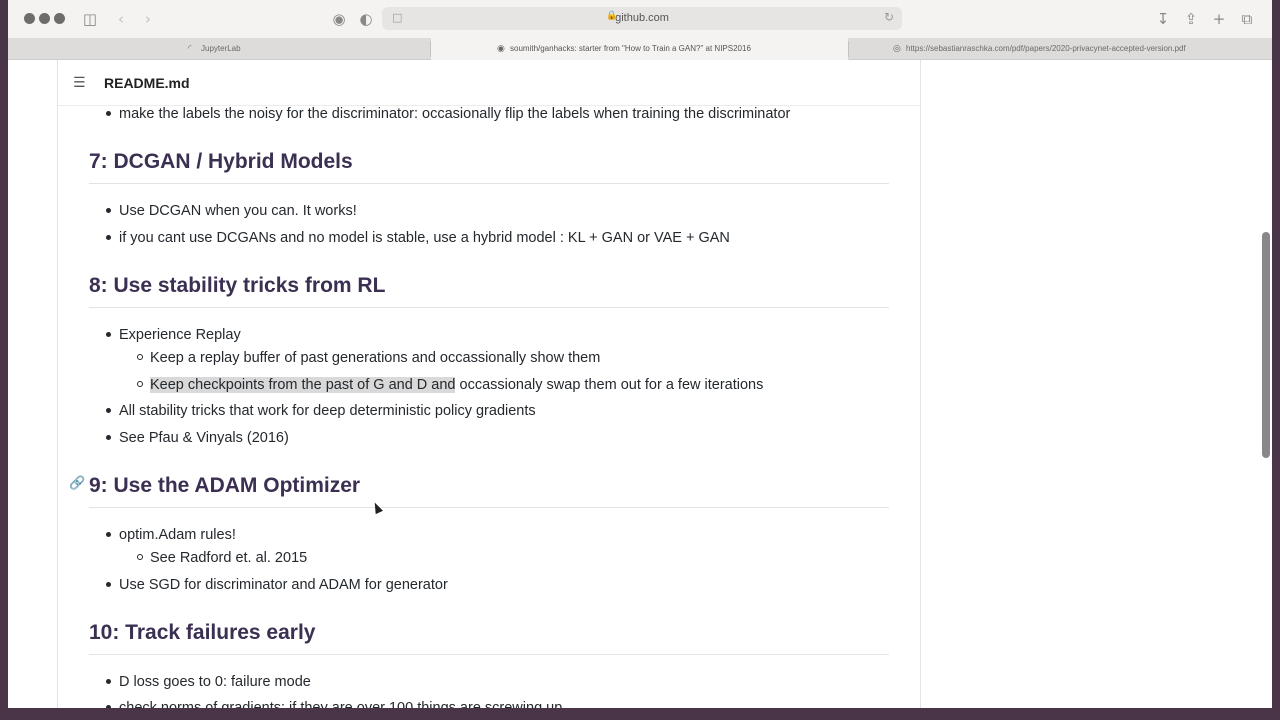 The width and height of the screenshot is (1280, 720). What do you see at coordinates (29, 18) in the screenshot?
I see `close-window-button` at bounding box center [29, 18].